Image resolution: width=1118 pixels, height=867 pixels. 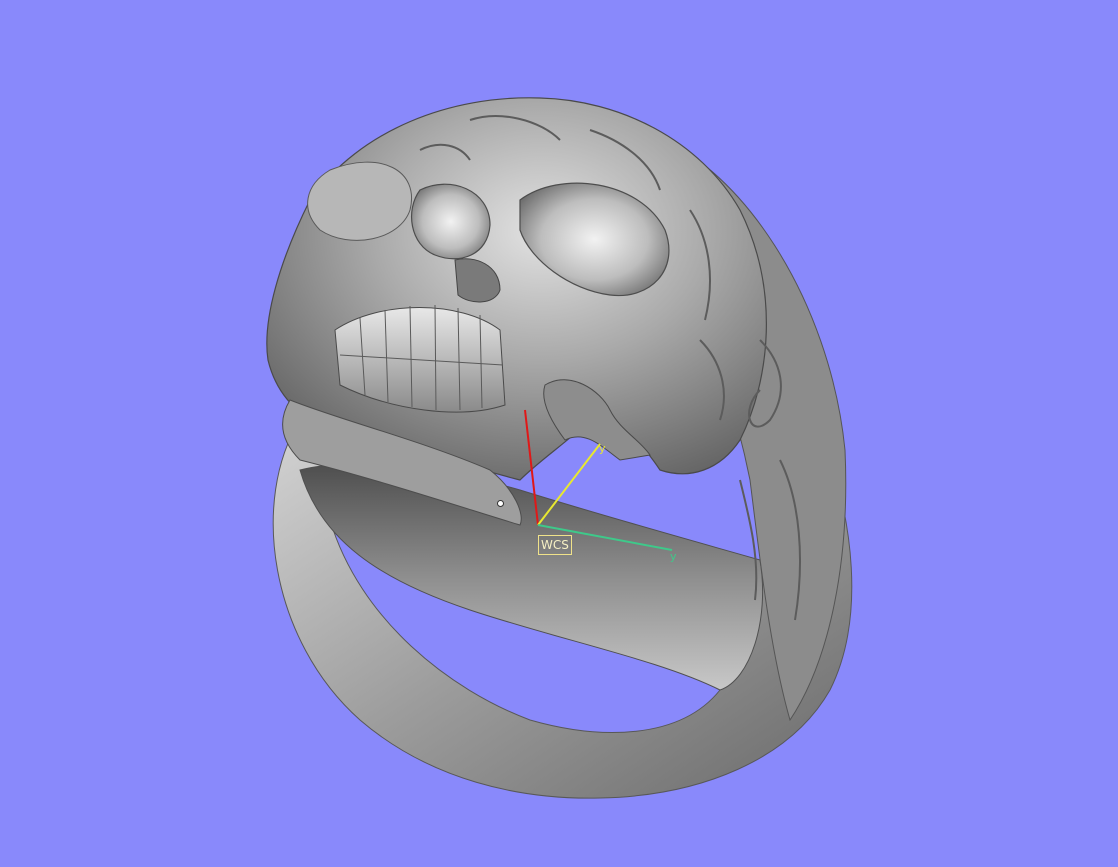 I want to click on pivot-point-marker, so click(x=500, y=503).